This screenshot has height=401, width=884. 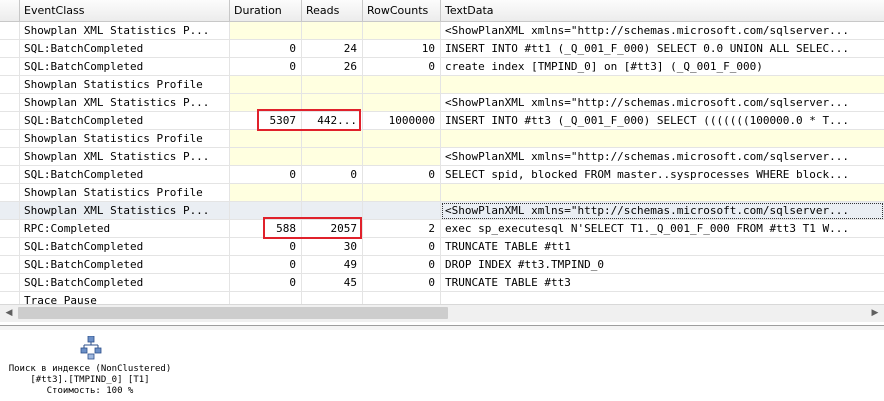 What do you see at coordinates (332, 10) in the screenshot?
I see `column-header-reads: Reads` at bounding box center [332, 10].